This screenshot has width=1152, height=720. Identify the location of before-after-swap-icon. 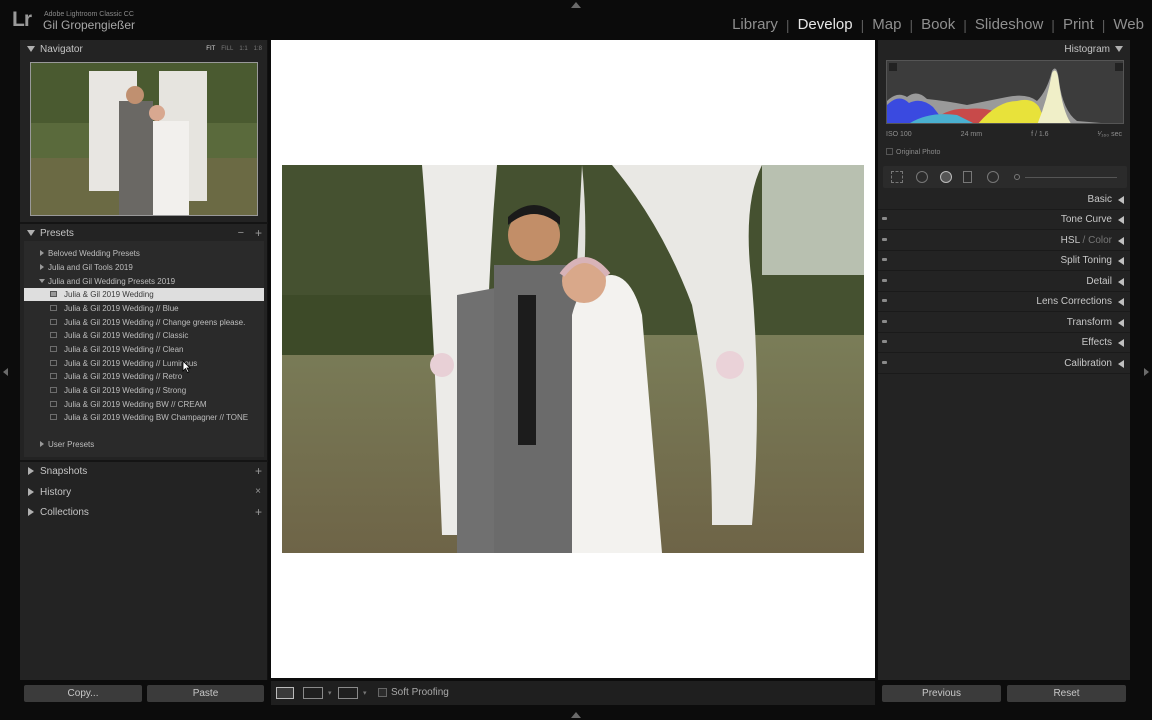
(348, 693).